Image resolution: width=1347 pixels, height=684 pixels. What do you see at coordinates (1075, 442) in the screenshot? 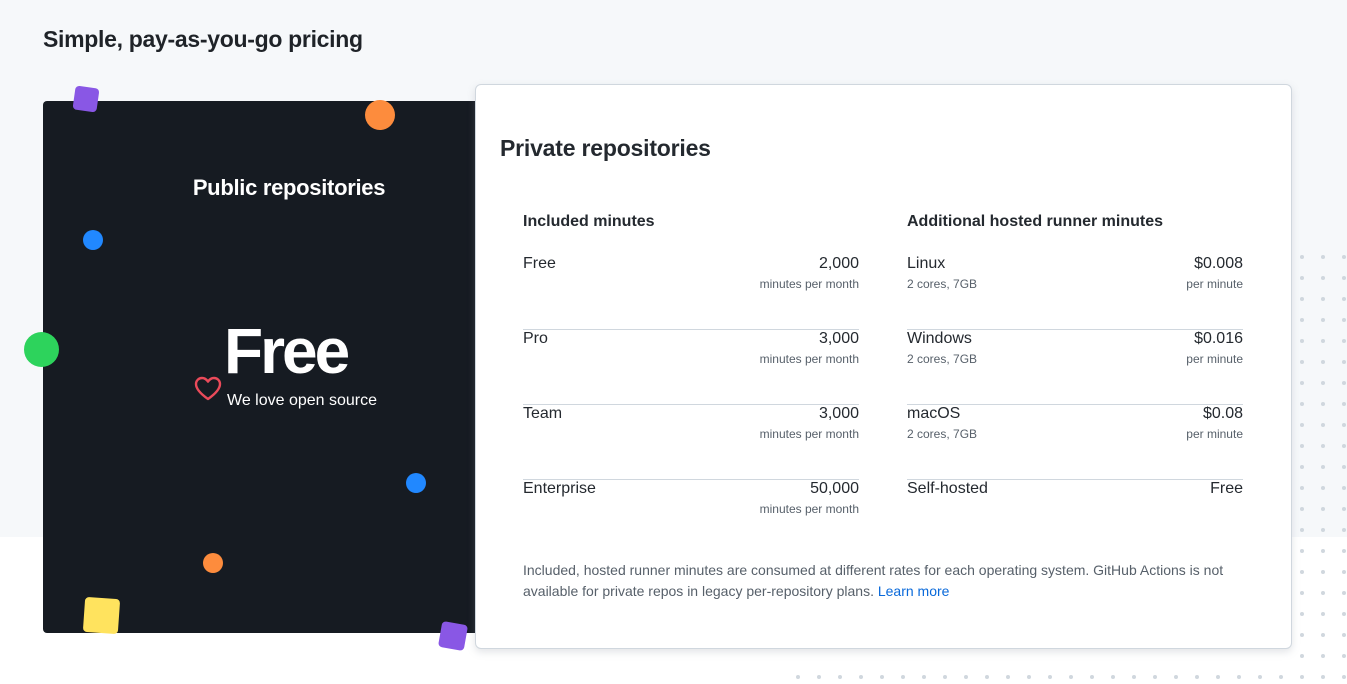
I see `runner-row-macos: macOS 2 cores, 7GB $0.08 per minute` at bounding box center [1075, 442].